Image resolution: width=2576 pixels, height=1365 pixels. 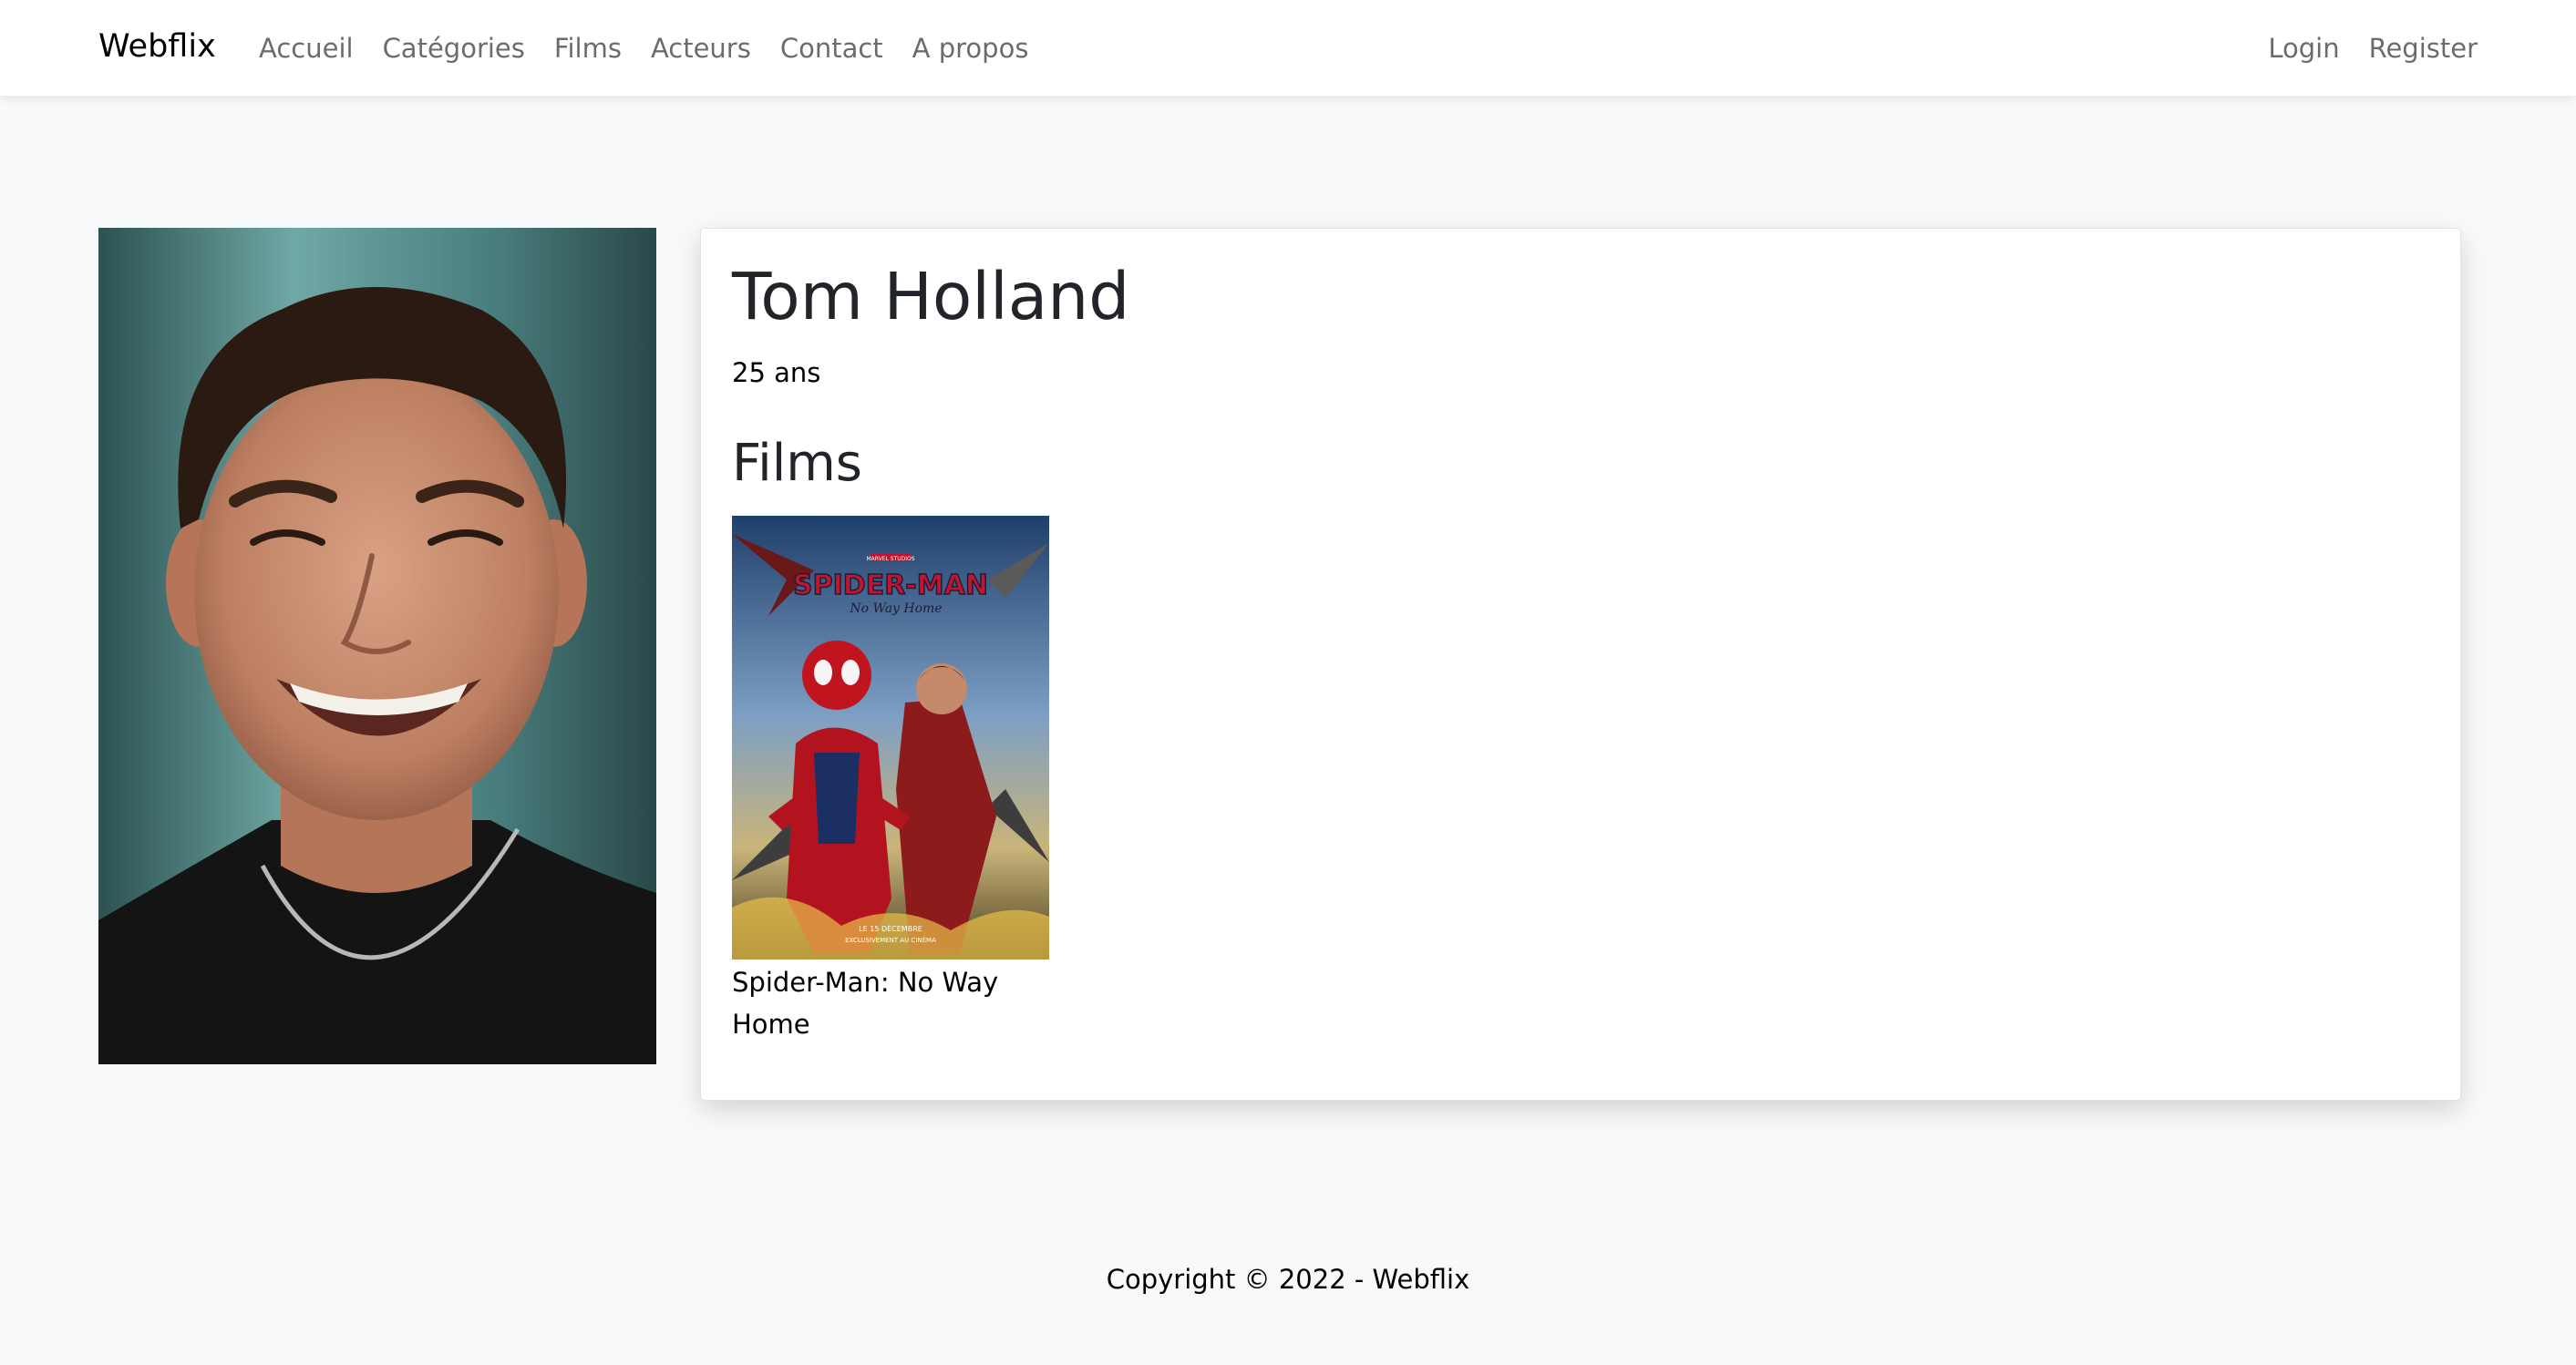 What do you see at coordinates (931, 296) in the screenshot?
I see `actor-name-heading: Tom Holland` at bounding box center [931, 296].